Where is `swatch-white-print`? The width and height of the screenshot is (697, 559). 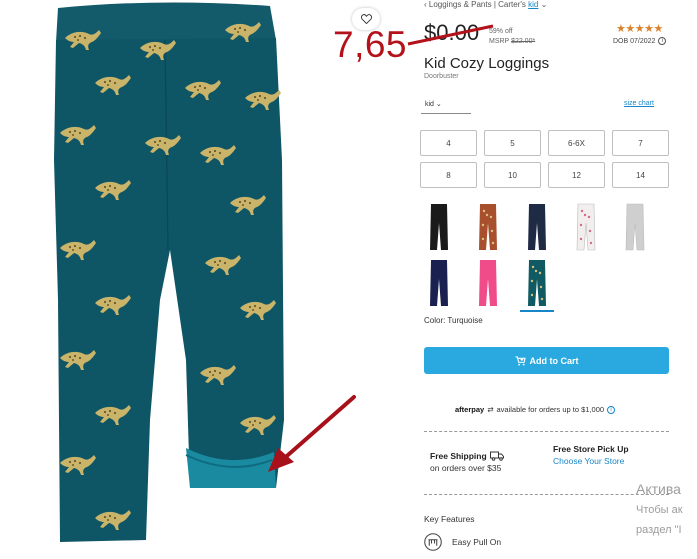 swatch-white-print is located at coordinates (586, 227).